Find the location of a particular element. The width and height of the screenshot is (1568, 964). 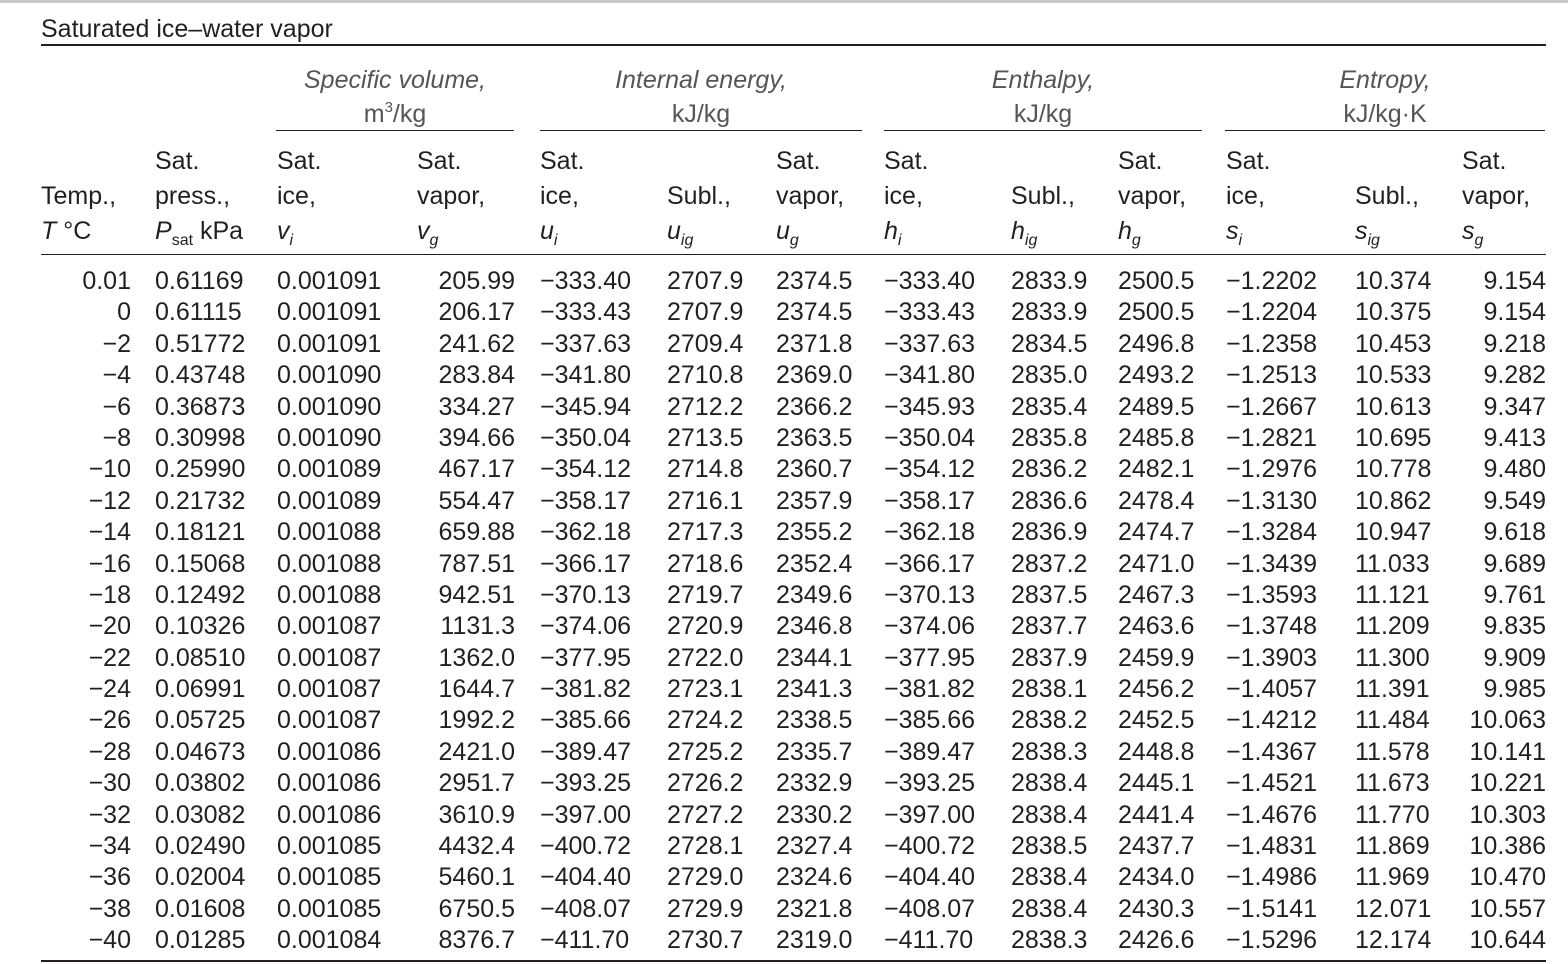

table-cell: 10.533 is located at coordinates (1393, 375).